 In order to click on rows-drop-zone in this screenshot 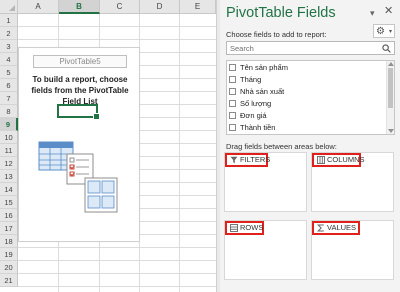, I will do `click(265, 258)`.